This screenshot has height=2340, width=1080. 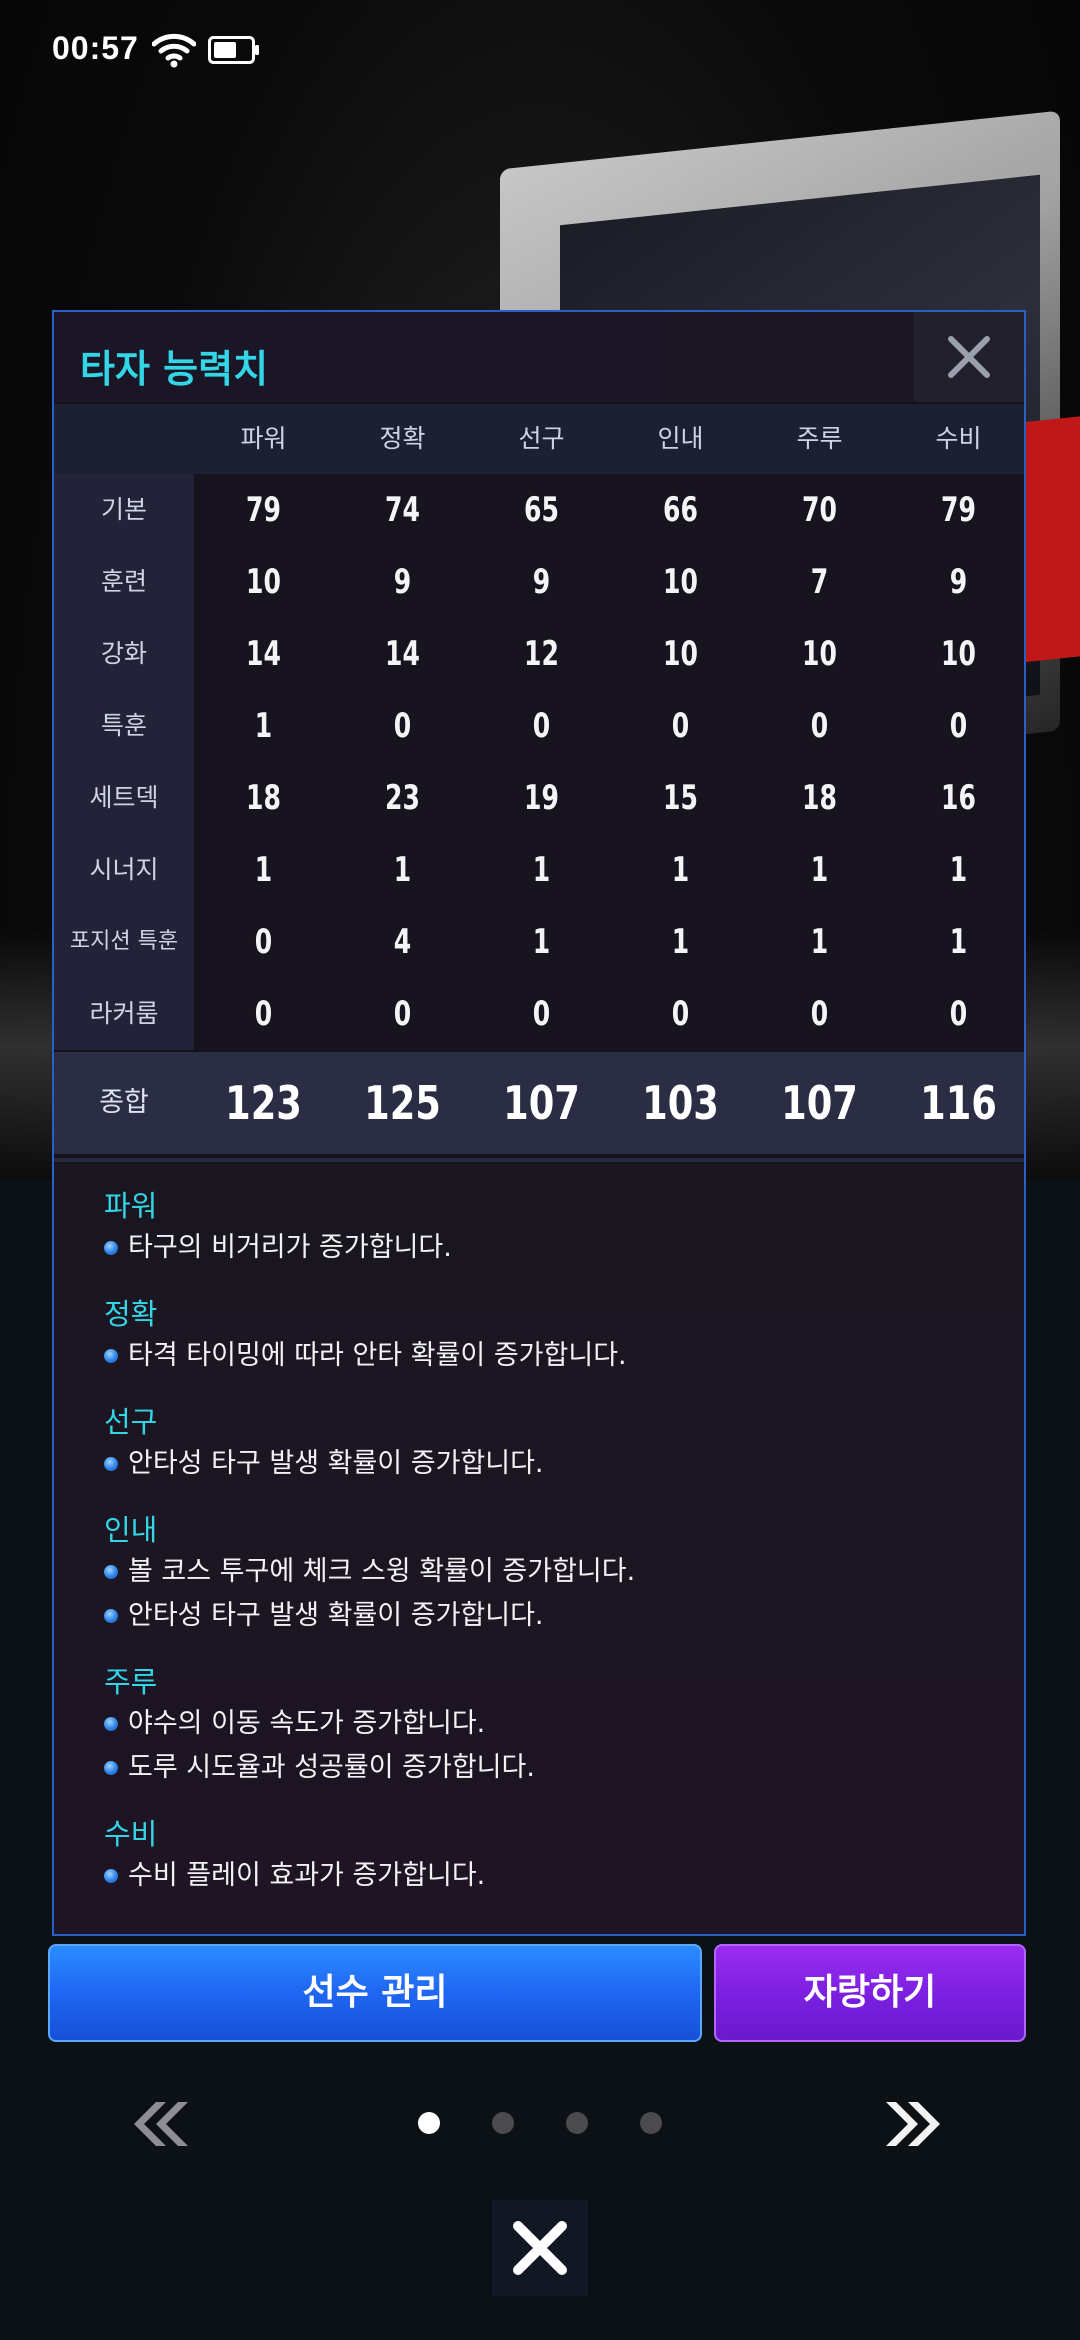 I want to click on table-row: 세트덱 18 23 19 15 18 16, so click(x=539, y=798).